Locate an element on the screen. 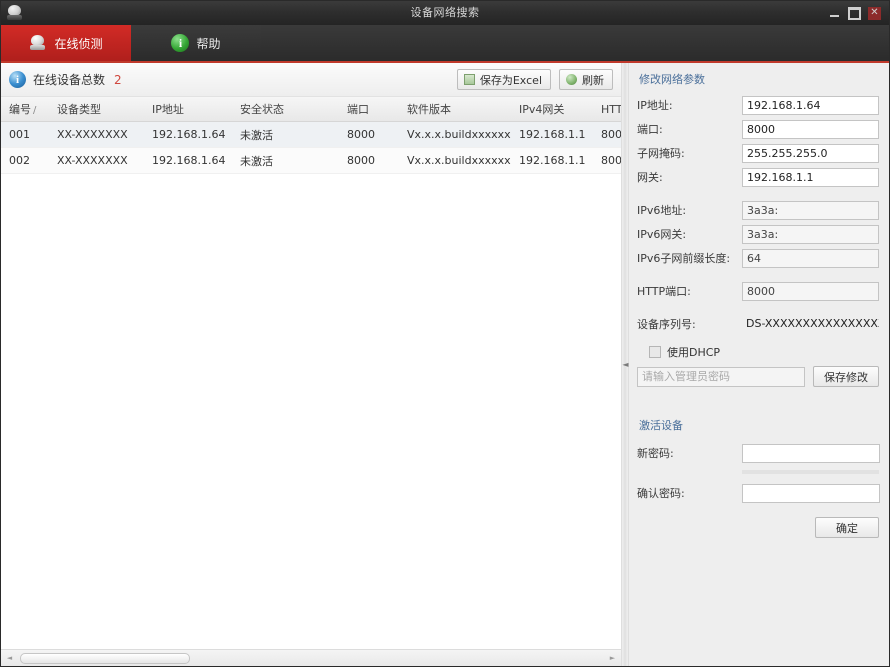 This screenshot has width=890, height=667. refresh-label: 刷新 is located at coordinates (593, 80).